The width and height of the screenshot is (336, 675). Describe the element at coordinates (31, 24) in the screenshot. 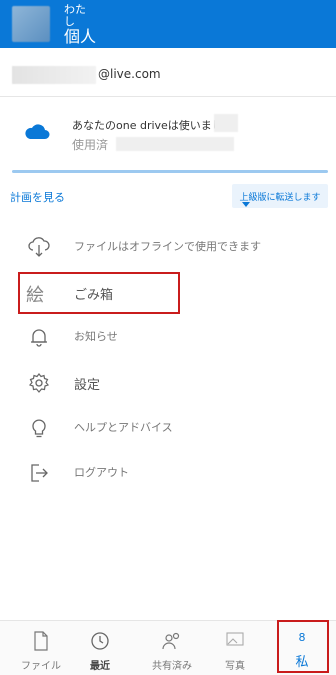

I see `avatar` at that location.